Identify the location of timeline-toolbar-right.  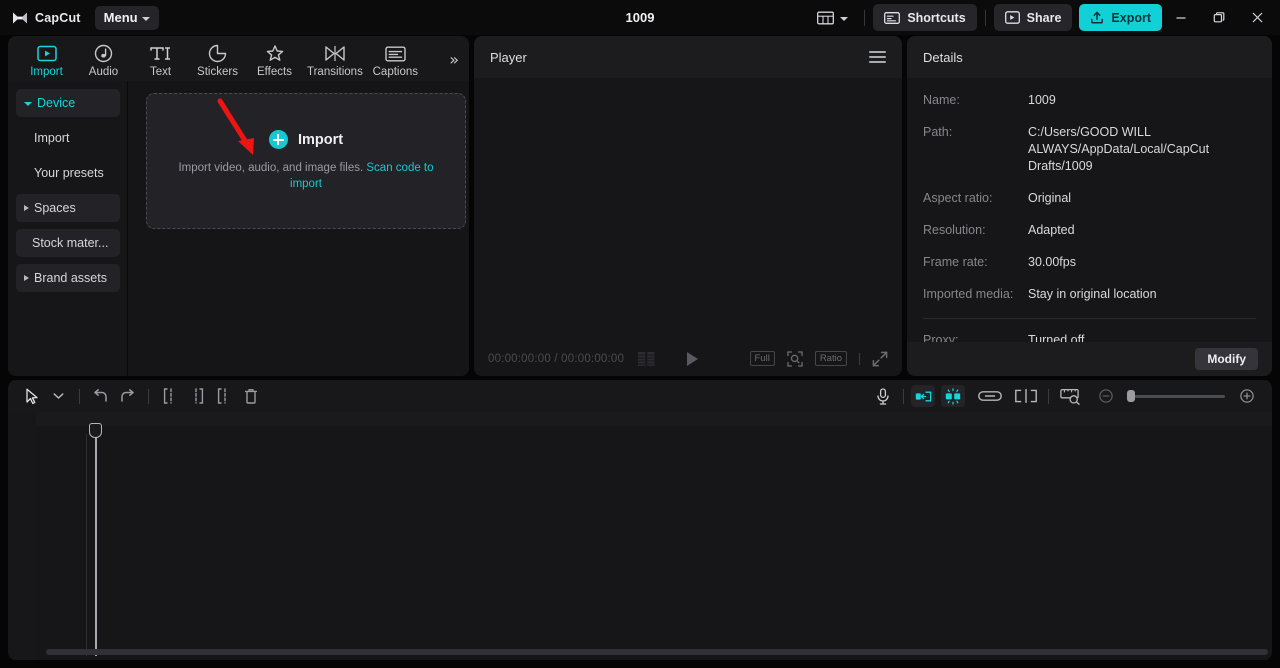
(1065, 396).